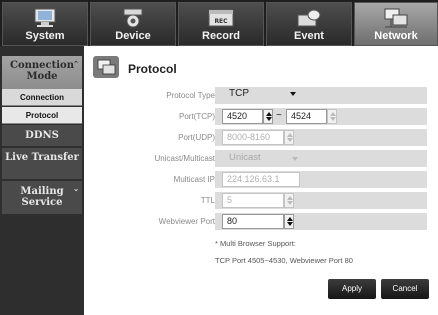 Image resolution: width=438 pixels, height=315 pixels. I want to click on protocol-type-label: Protocol Type, so click(190, 95).